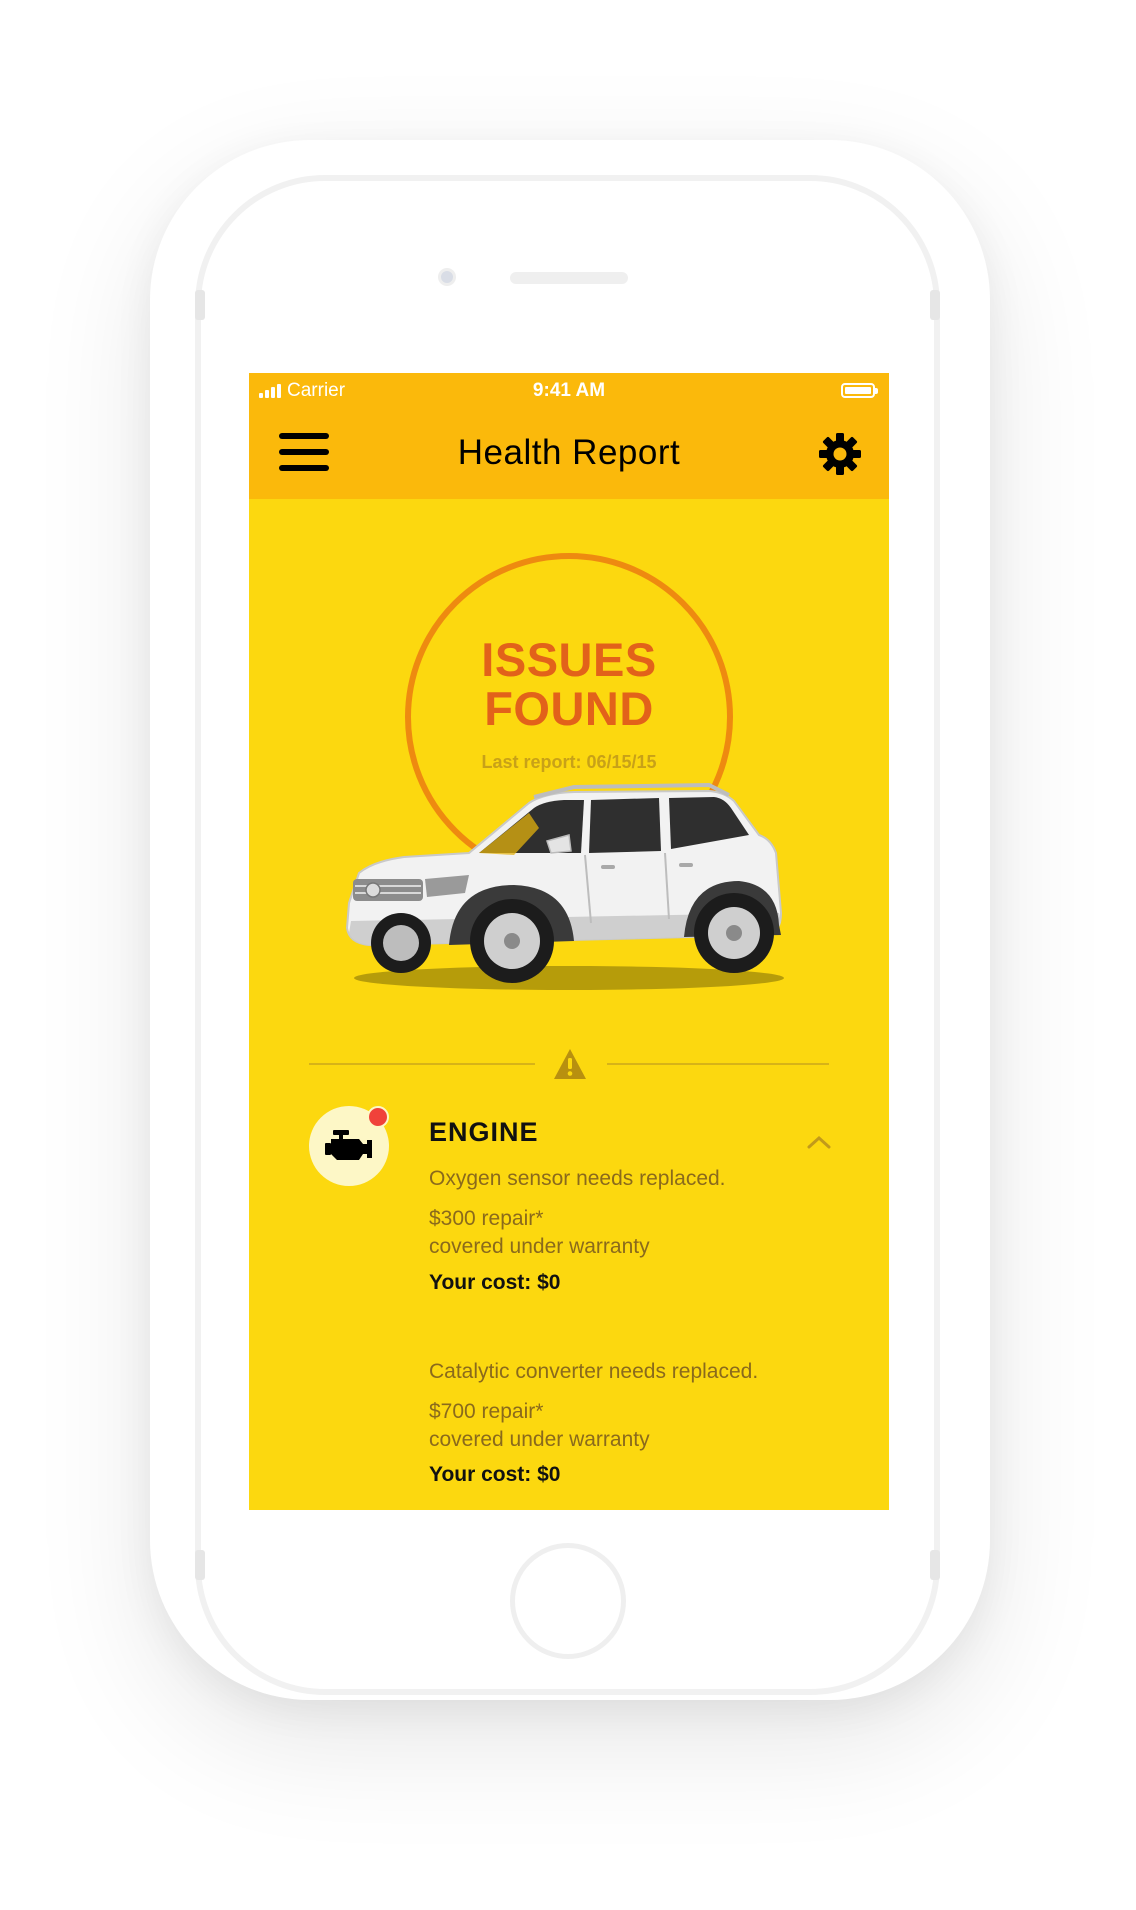 Image resolution: width=1136 pixels, height=1910 pixels. I want to click on report-status-line: ISSUES, so click(569, 659).